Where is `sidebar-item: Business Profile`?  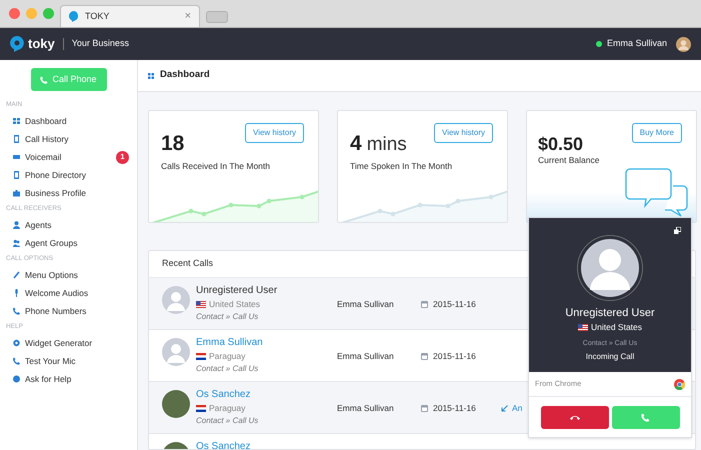
sidebar-item: Business Profile is located at coordinates (68, 193).